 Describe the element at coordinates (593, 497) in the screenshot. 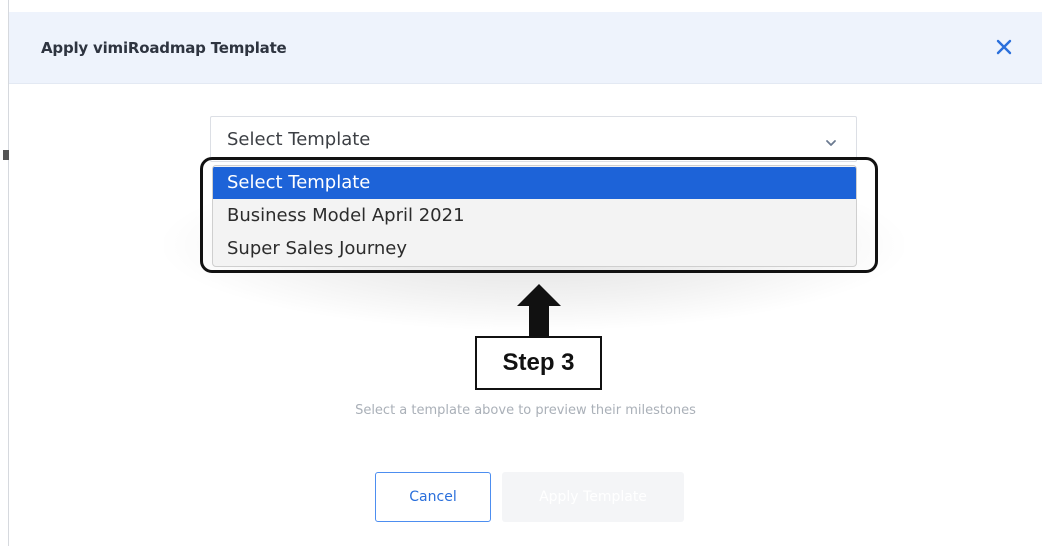

I see `apply-template-button: Apply Template` at that location.